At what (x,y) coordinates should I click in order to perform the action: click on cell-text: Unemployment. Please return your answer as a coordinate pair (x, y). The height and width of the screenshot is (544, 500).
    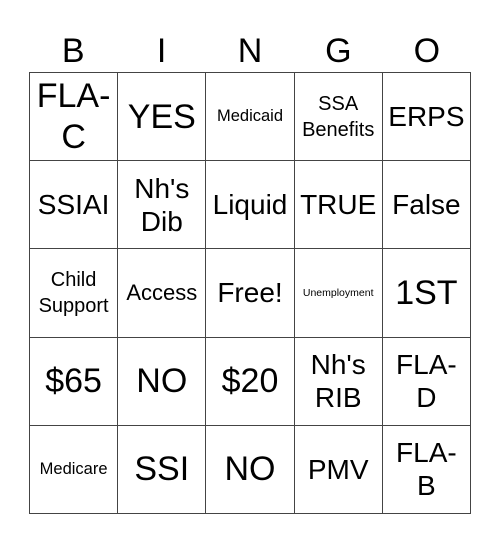
    Looking at the image, I should click on (338, 292).